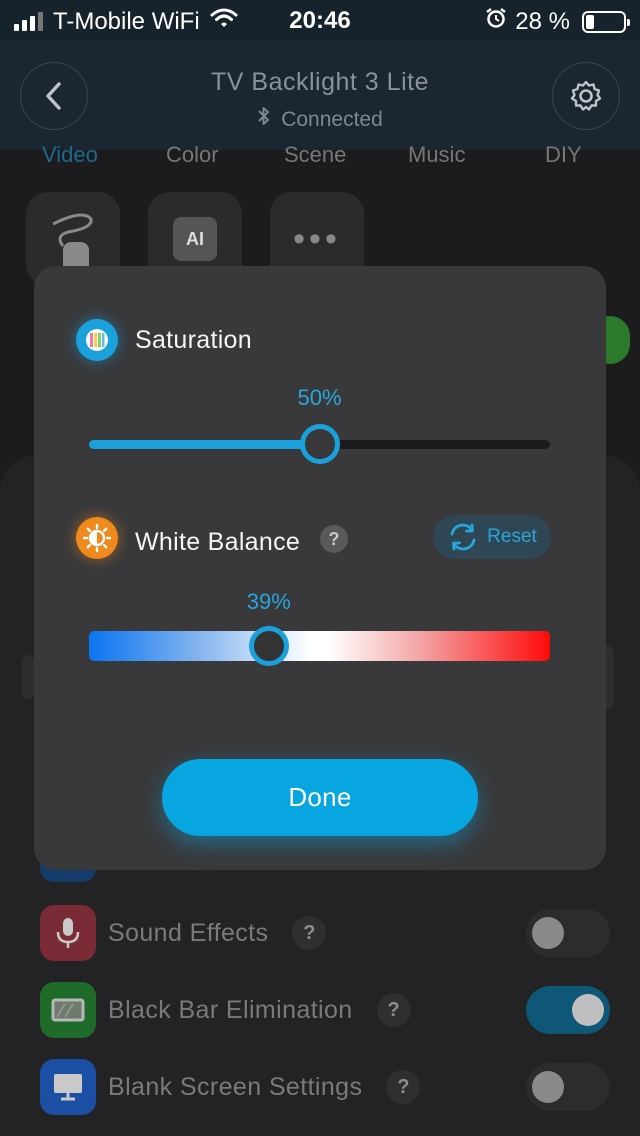  I want to click on setting-sound-effects: Sound Effects ?, so click(325, 933).